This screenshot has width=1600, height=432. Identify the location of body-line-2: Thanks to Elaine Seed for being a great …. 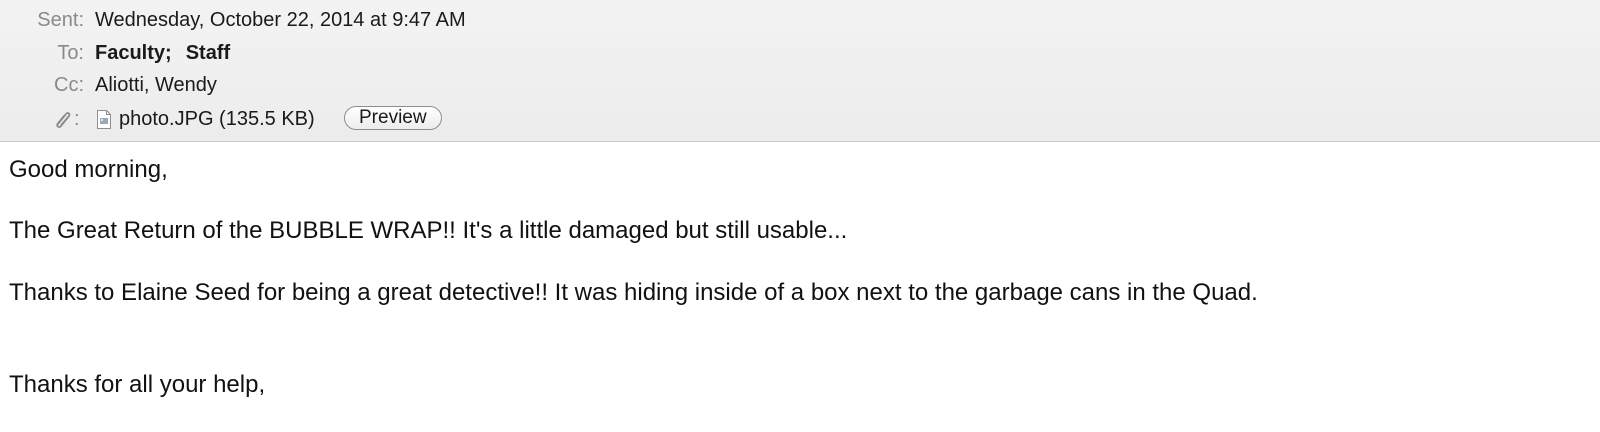
(633, 292).